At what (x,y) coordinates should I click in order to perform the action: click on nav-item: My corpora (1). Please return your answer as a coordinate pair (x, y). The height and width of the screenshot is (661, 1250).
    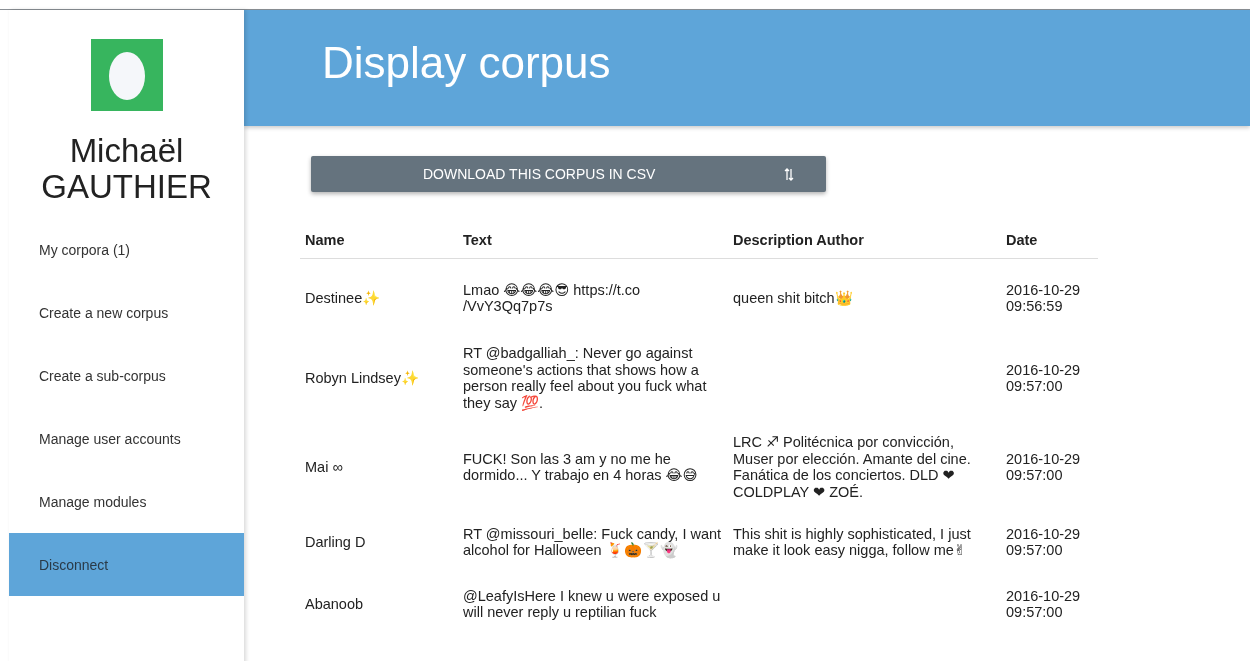
    Looking at the image, I should click on (126, 249).